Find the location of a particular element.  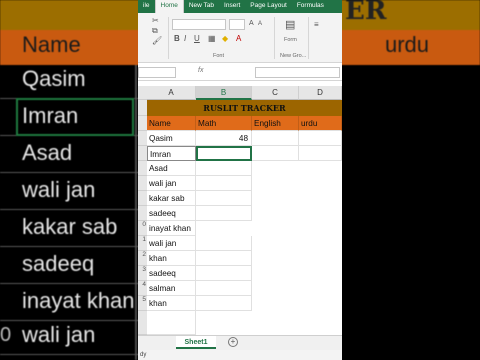

header-cell-name: Name is located at coordinates (171, 123).